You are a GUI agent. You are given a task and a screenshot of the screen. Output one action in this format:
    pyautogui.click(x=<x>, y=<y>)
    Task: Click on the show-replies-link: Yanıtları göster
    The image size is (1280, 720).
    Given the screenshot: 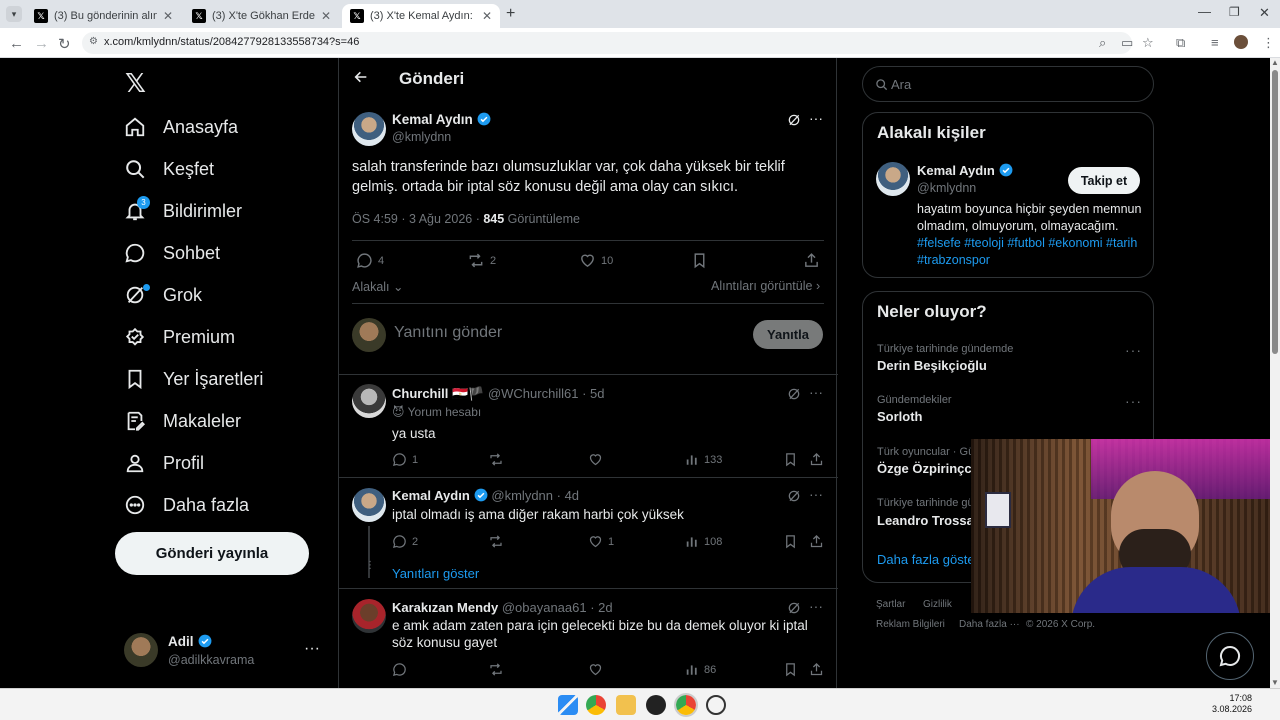 What is the action you would take?
    pyautogui.click(x=435, y=573)
    